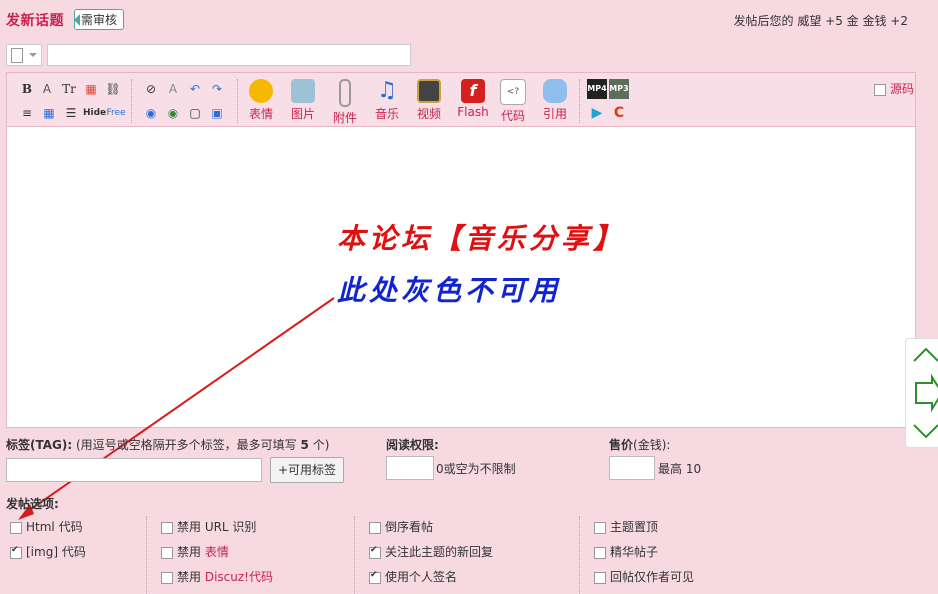  What do you see at coordinates (321, 445) in the screenshot?
I see `tags-hint-end: 个)` at bounding box center [321, 445].